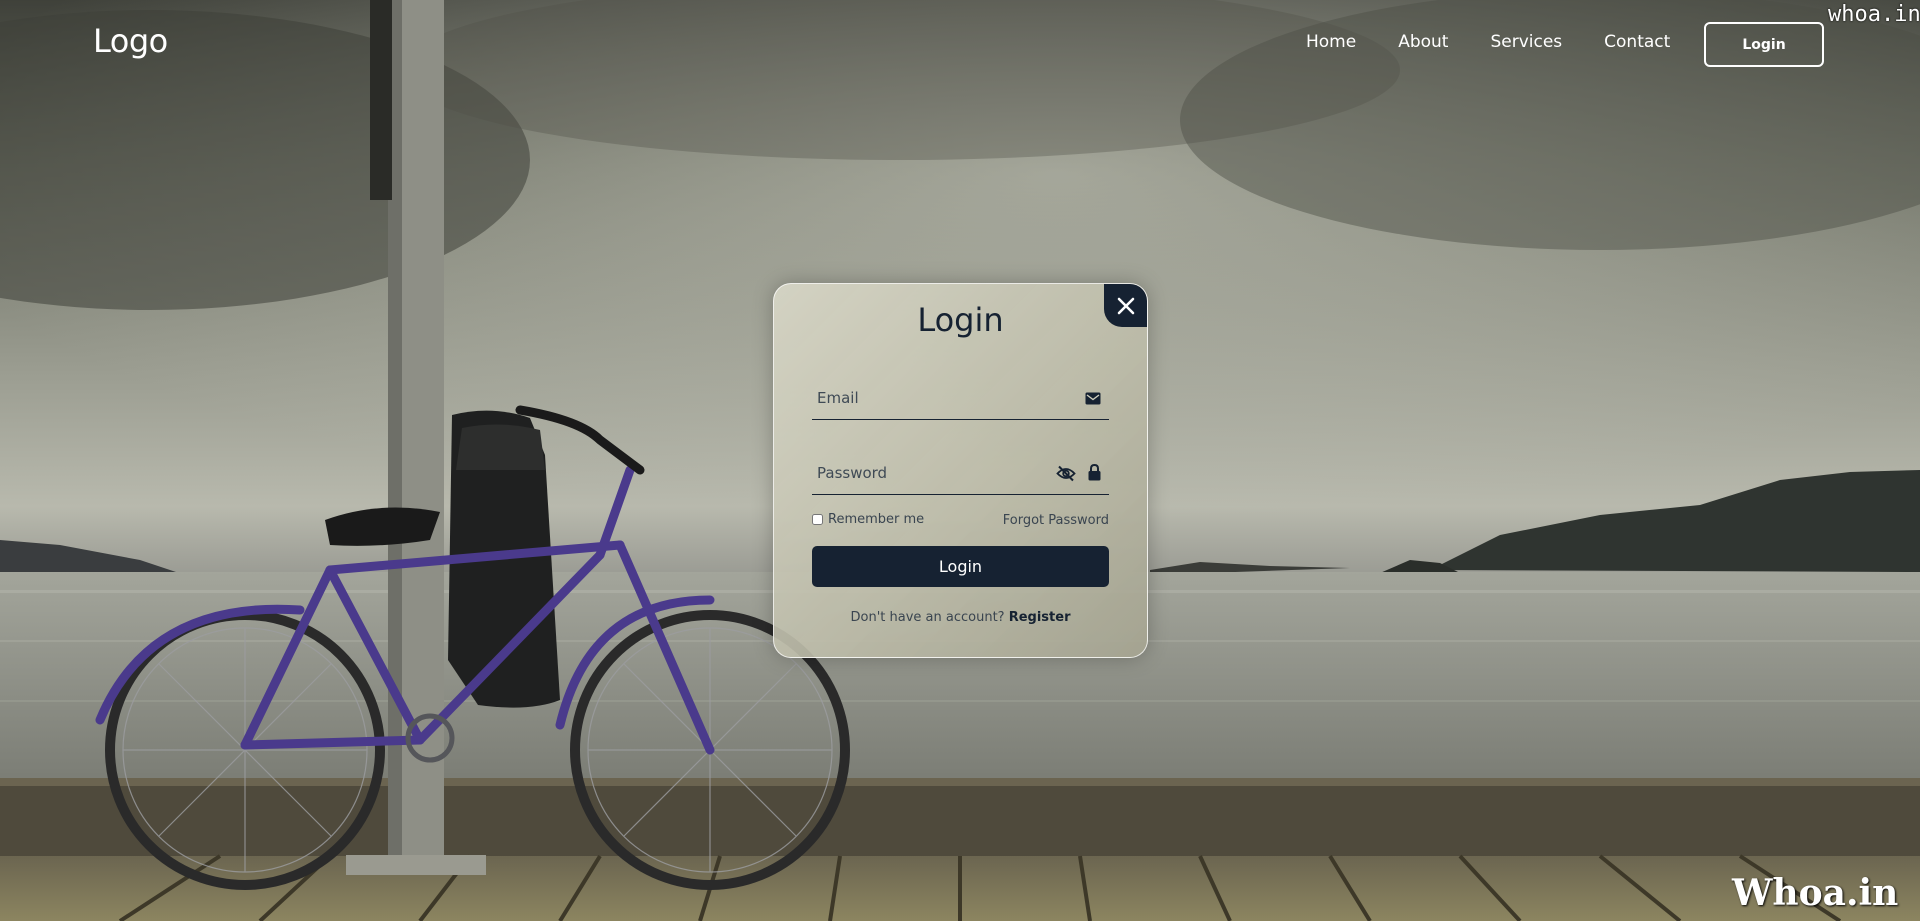  Describe the element at coordinates (1526, 42) in the screenshot. I see `nav-link-services: Services` at that location.